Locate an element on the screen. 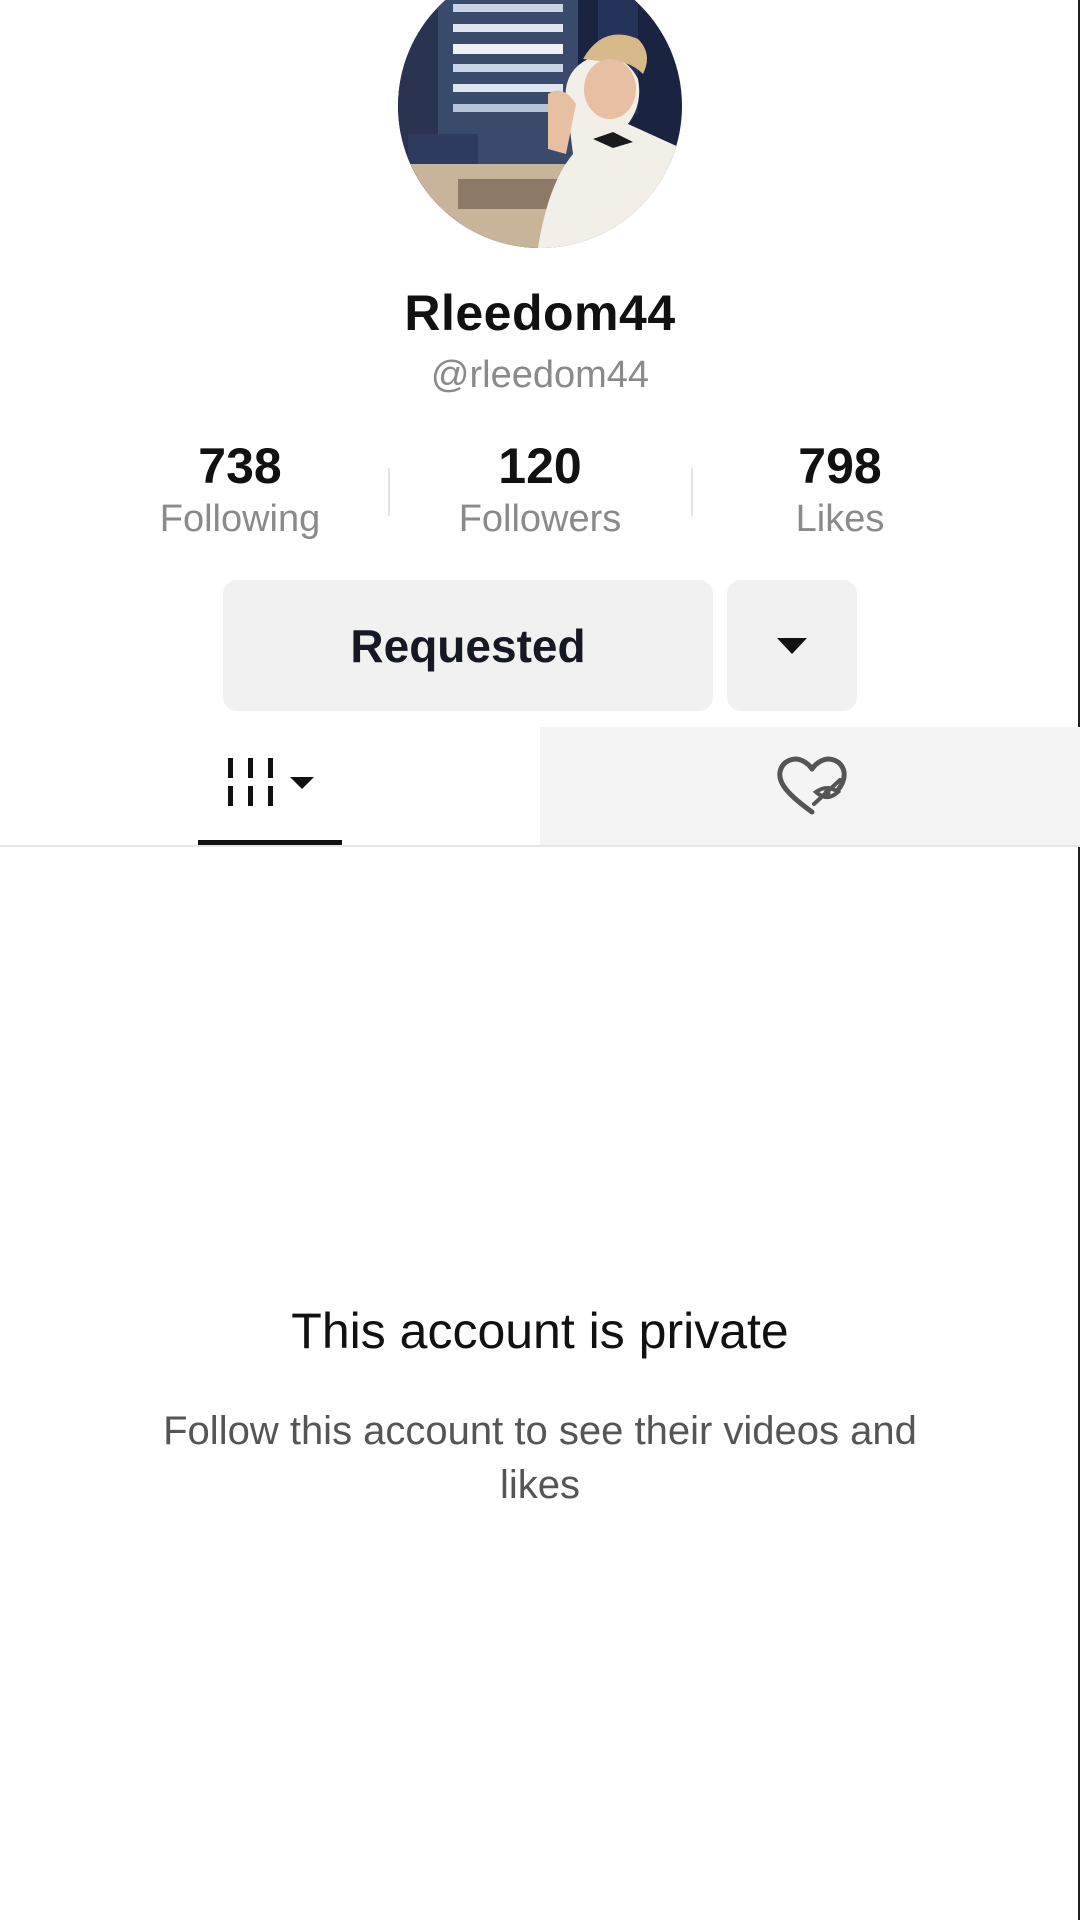 This screenshot has height=1920, width=1080. followers-label: Followers is located at coordinates (540, 519).